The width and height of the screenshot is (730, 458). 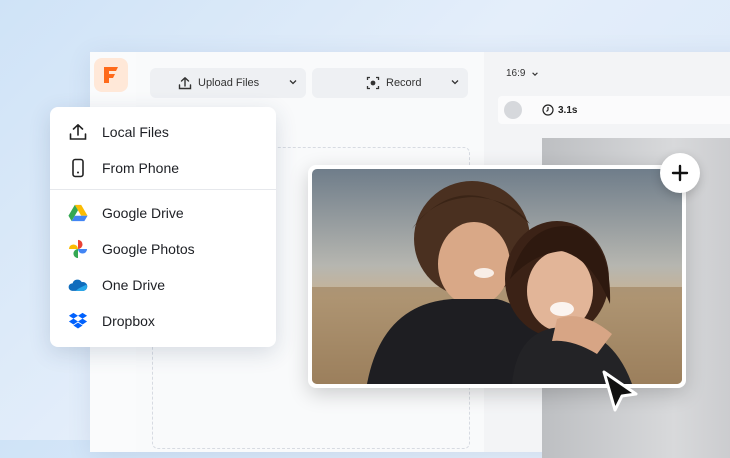 I want to click on record-button: Record, so click(x=390, y=83).